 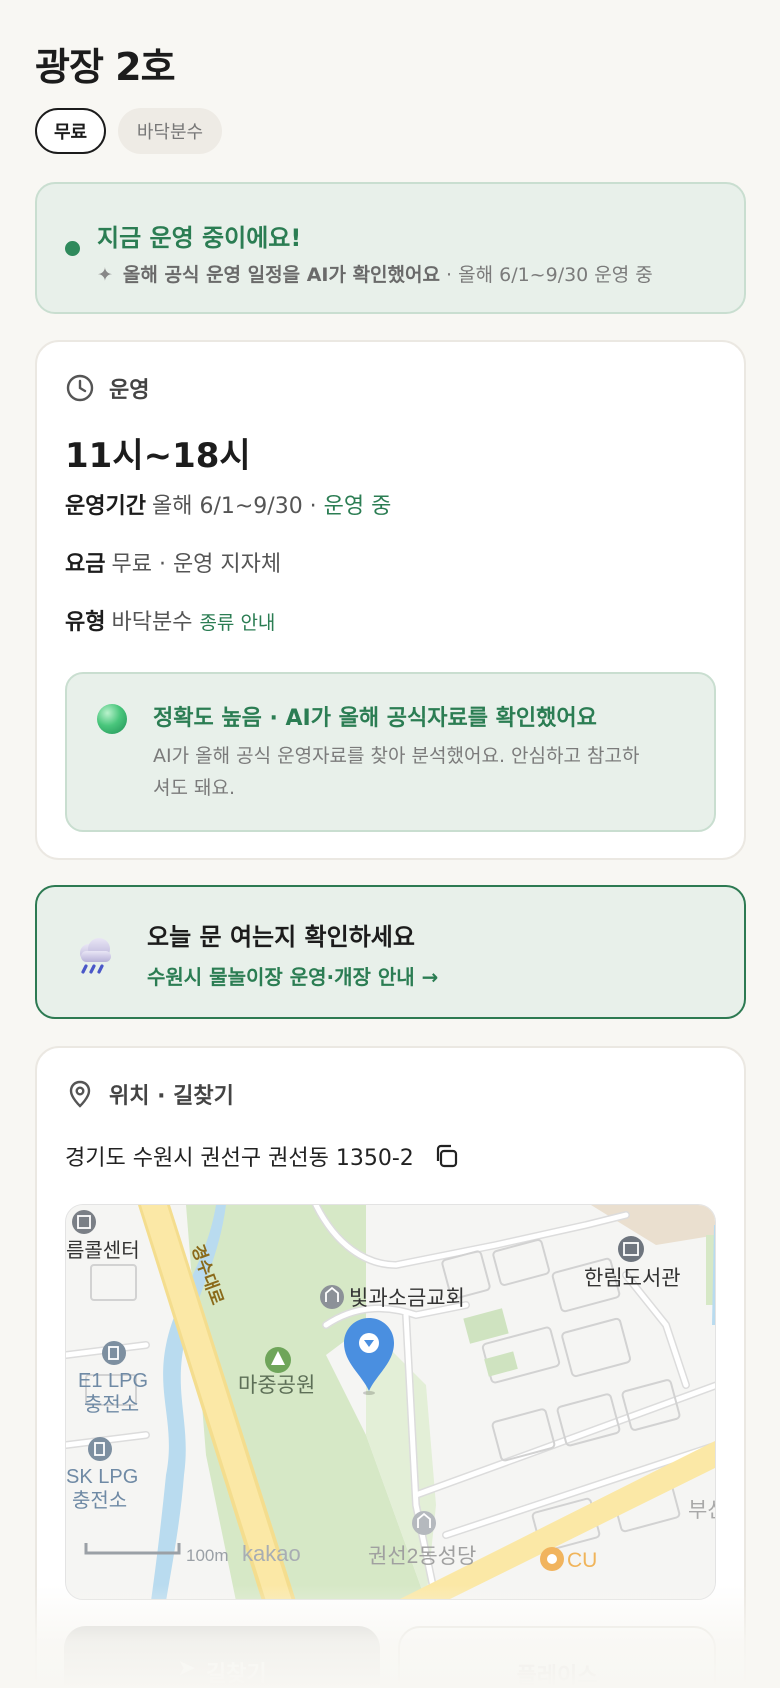 I want to click on sparkle-icon: ✦, so click(x=105, y=275).